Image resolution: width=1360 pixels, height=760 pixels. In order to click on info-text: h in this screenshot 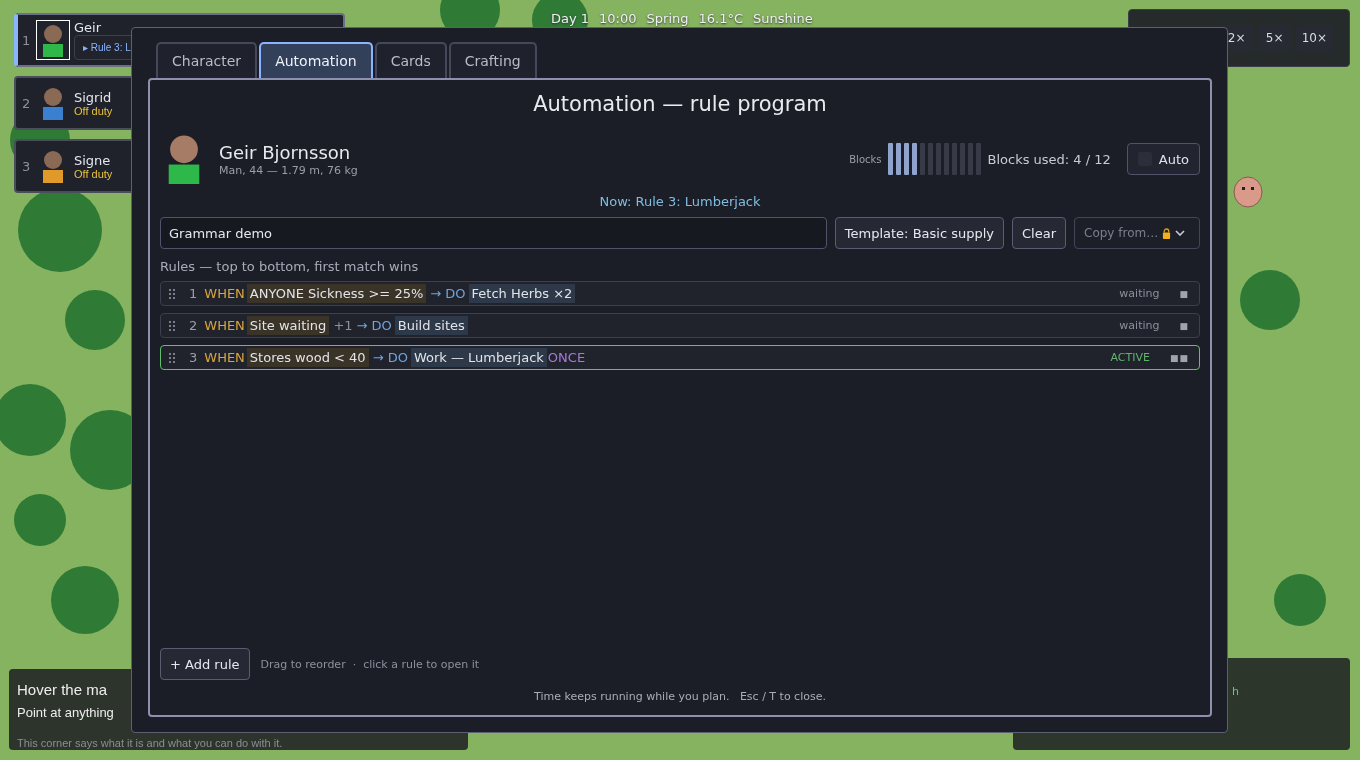, I will do `click(1235, 691)`.